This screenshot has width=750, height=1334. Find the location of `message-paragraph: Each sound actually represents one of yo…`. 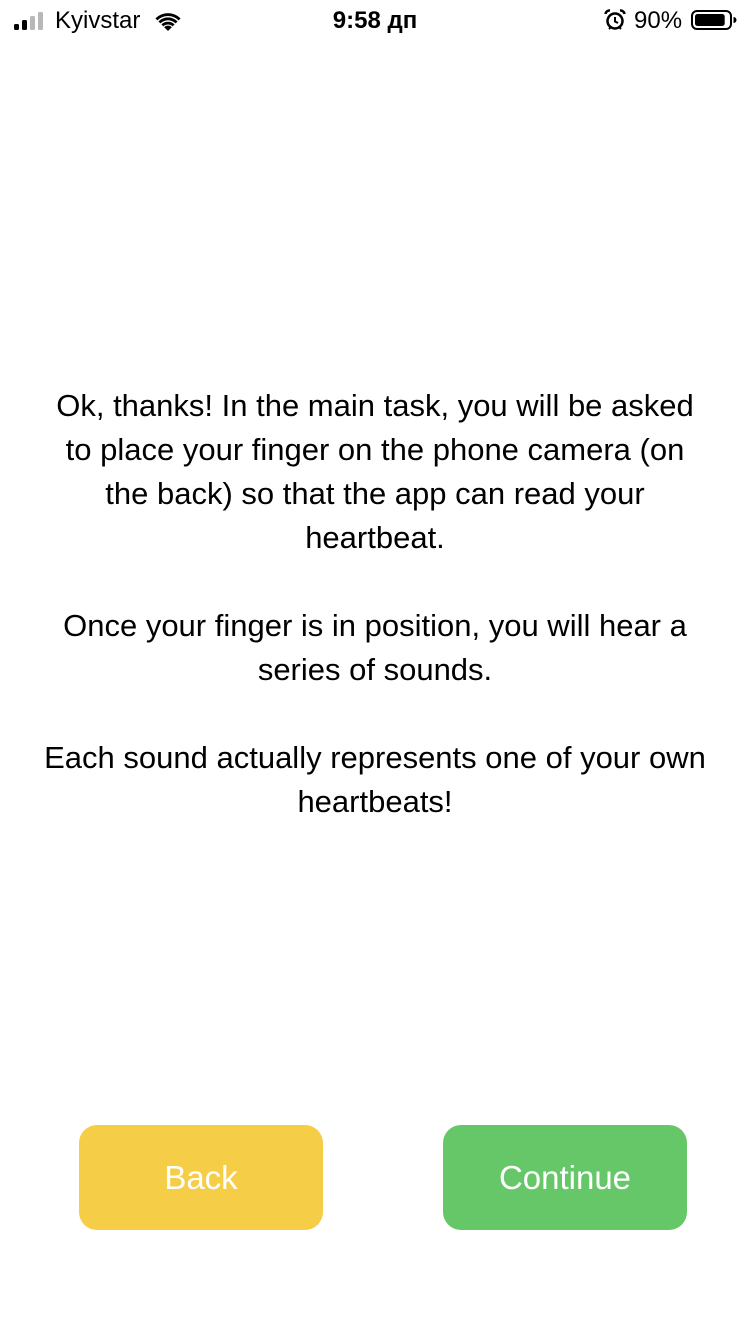

message-paragraph: Each sound actually represents one of yo… is located at coordinates (375, 779).